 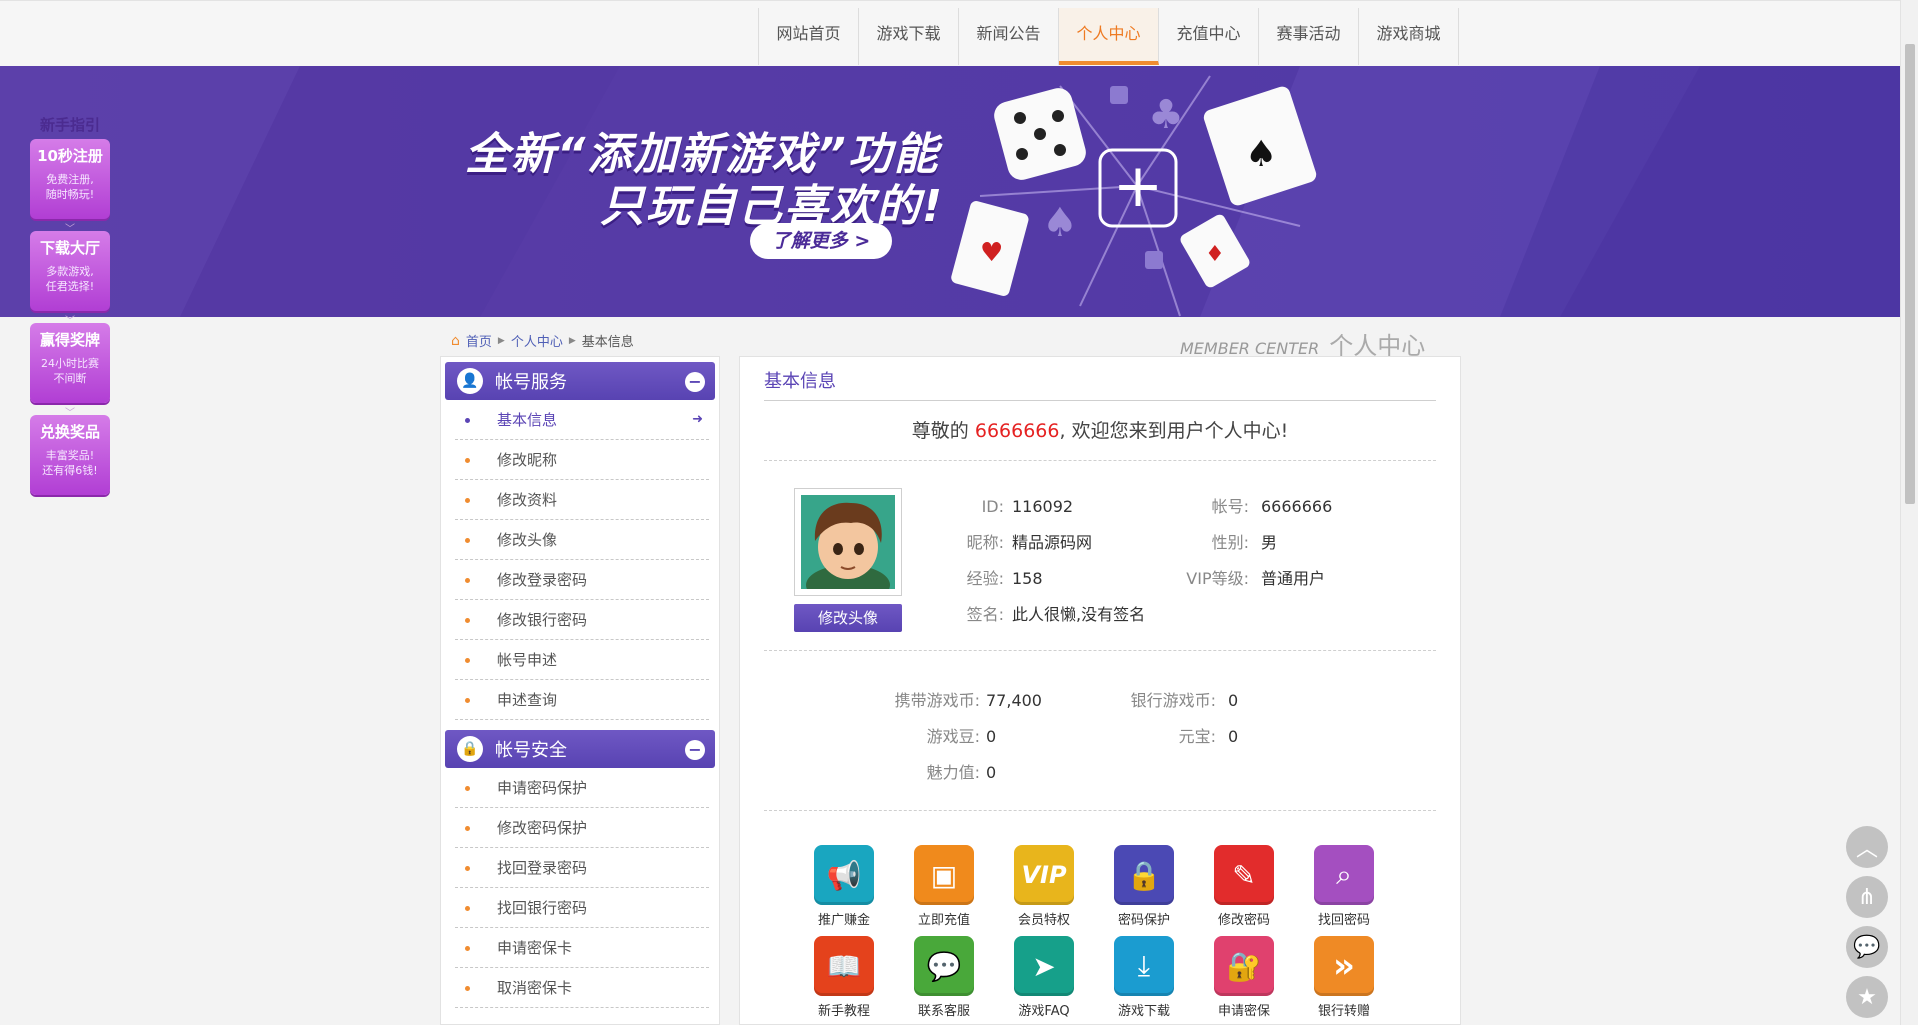 I want to click on nav-game-download: 游戏下载, so click(x=909, y=36).